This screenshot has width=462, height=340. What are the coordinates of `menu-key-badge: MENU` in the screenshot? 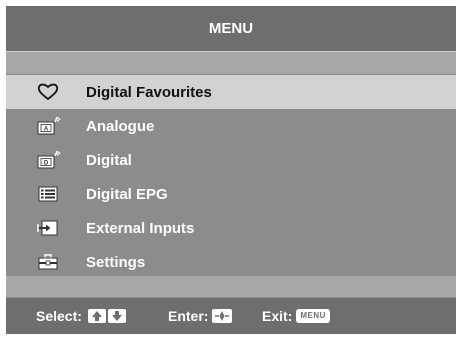 It's located at (313, 316).